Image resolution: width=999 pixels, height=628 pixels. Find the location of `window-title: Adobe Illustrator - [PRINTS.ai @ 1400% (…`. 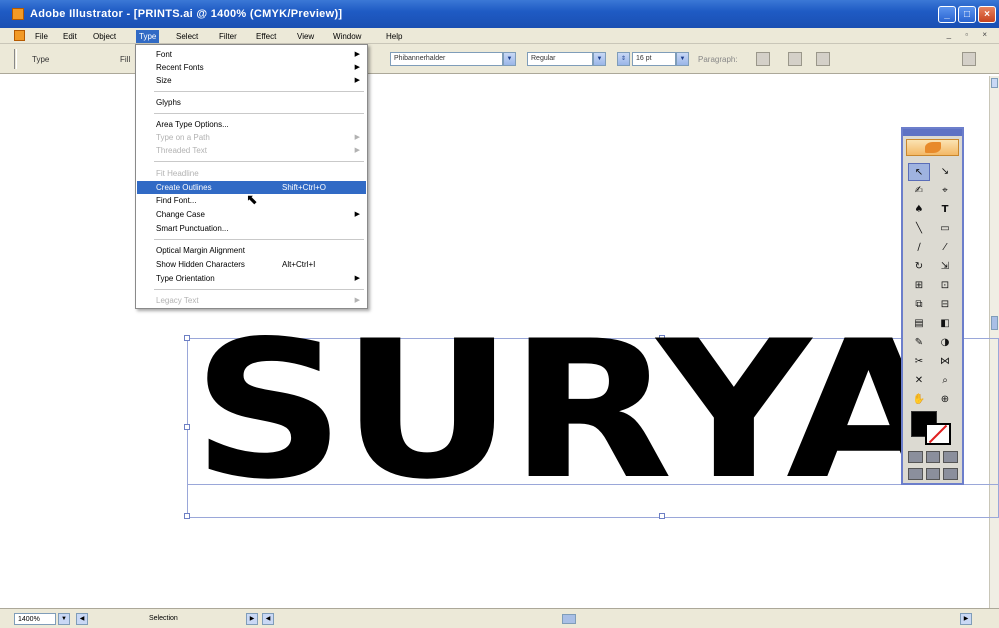

window-title: Adobe Illustrator - [PRINTS.ai @ 1400% (… is located at coordinates (186, 14).